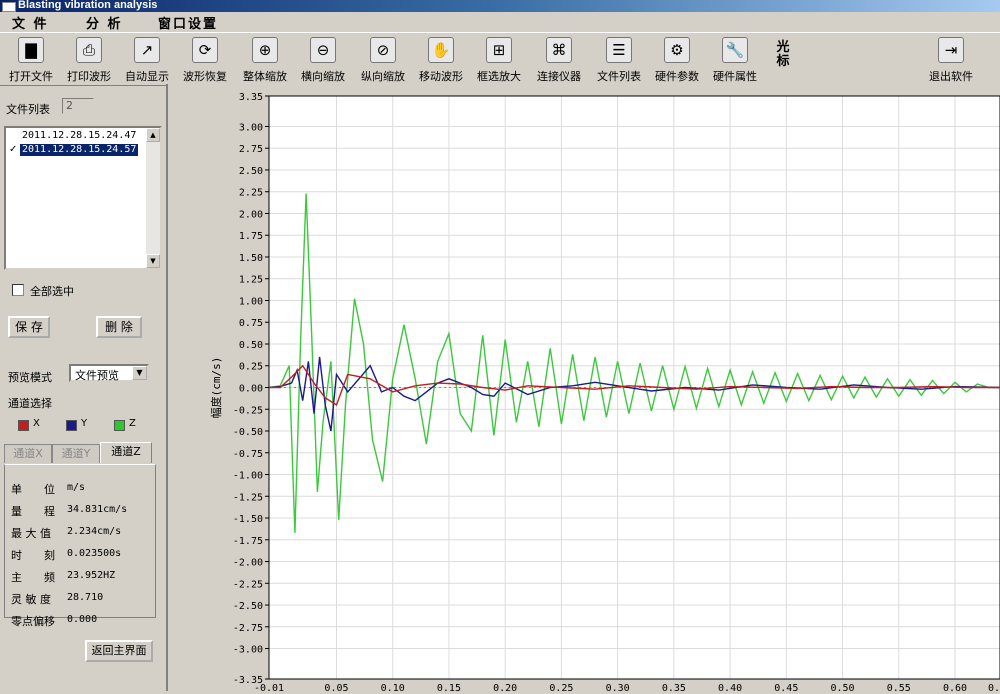  What do you see at coordinates (843, 687) in the screenshot?
I see `x-tick-label: 0.50` at bounding box center [843, 687].